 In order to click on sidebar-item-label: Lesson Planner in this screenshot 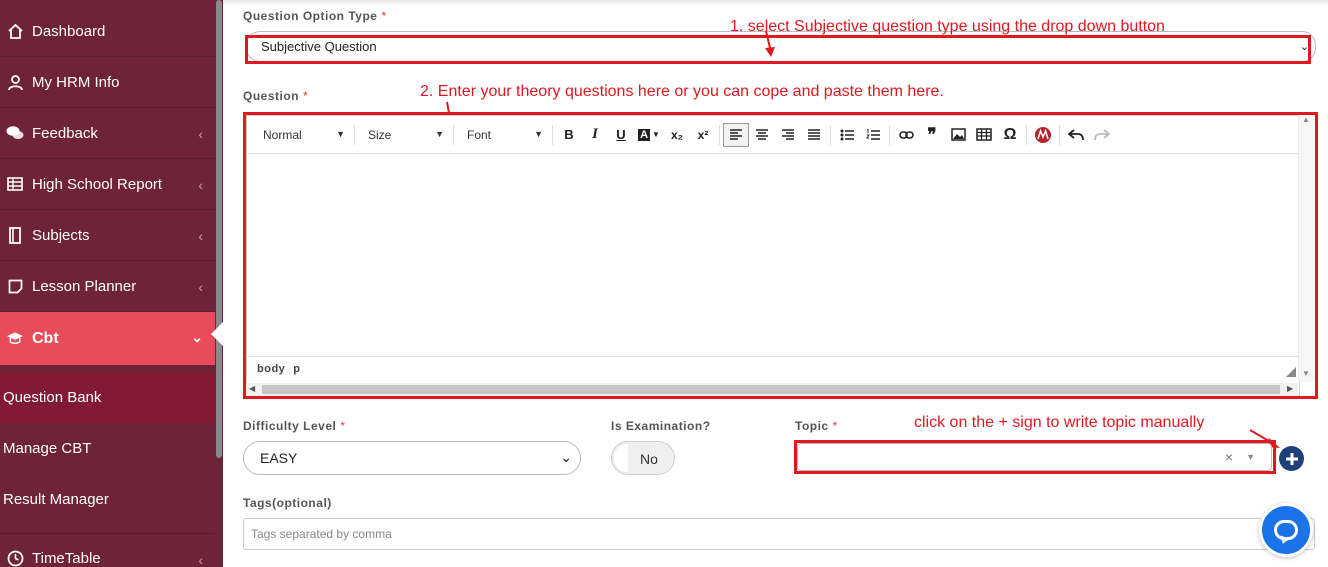, I will do `click(84, 286)`.